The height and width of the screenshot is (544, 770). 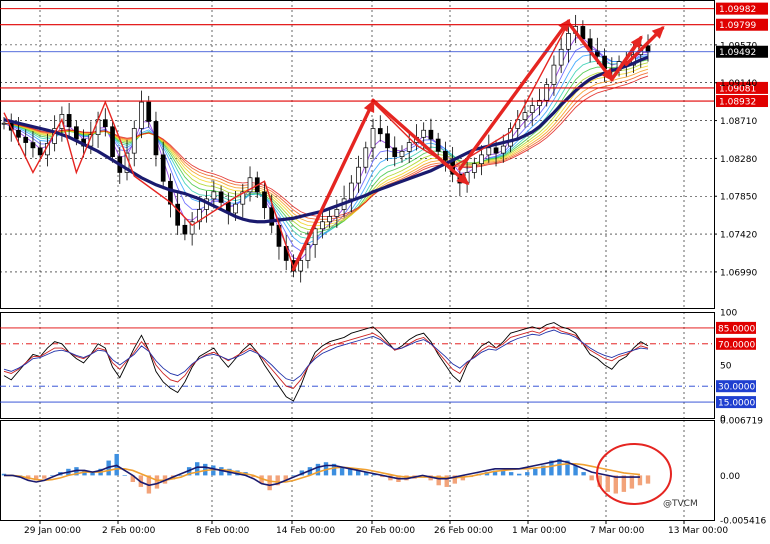 What do you see at coordinates (539, 531) in the screenshot?
I see `time-tick-label: 1 Mar 00:00` at bounding box center [539, 531].